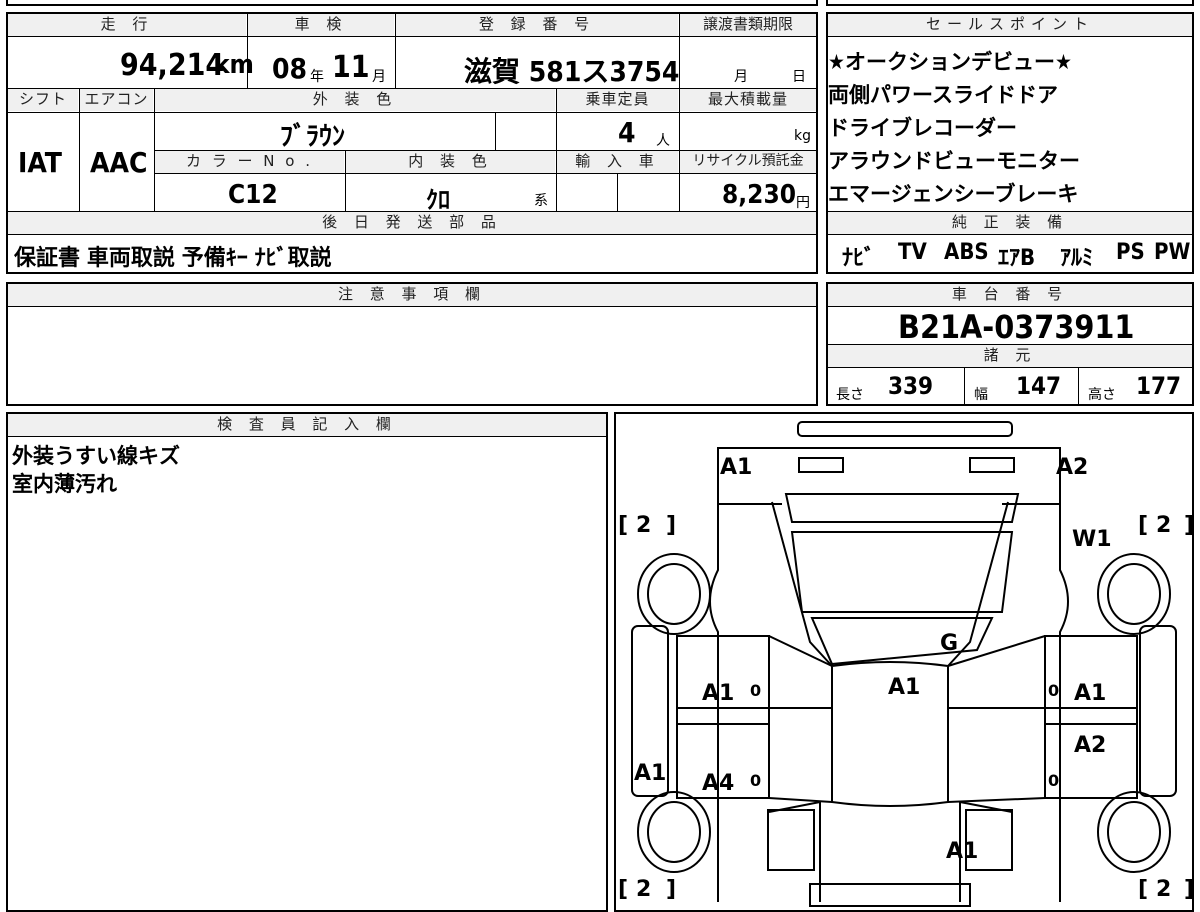 Image resolution: width=1200 pixels, height=912 pixels. Describe the element at coordinates (859, 258) in the screenshot. I see `equipment-navi: ﾅﾋﾞ` at that location.